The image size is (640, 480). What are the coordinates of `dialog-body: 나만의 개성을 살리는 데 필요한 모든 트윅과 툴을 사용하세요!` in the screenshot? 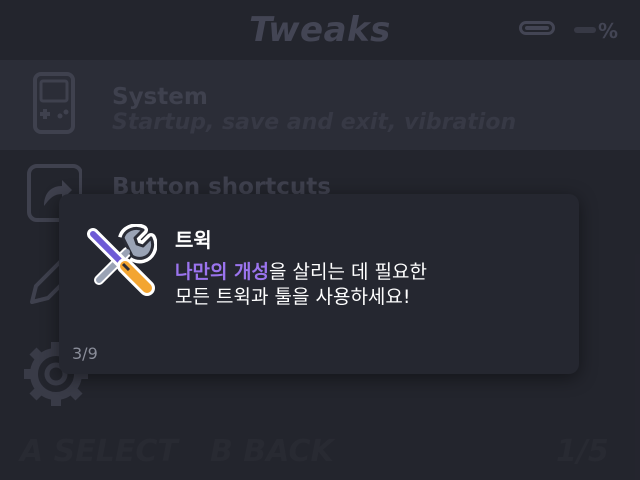 It's located at (370, 285).